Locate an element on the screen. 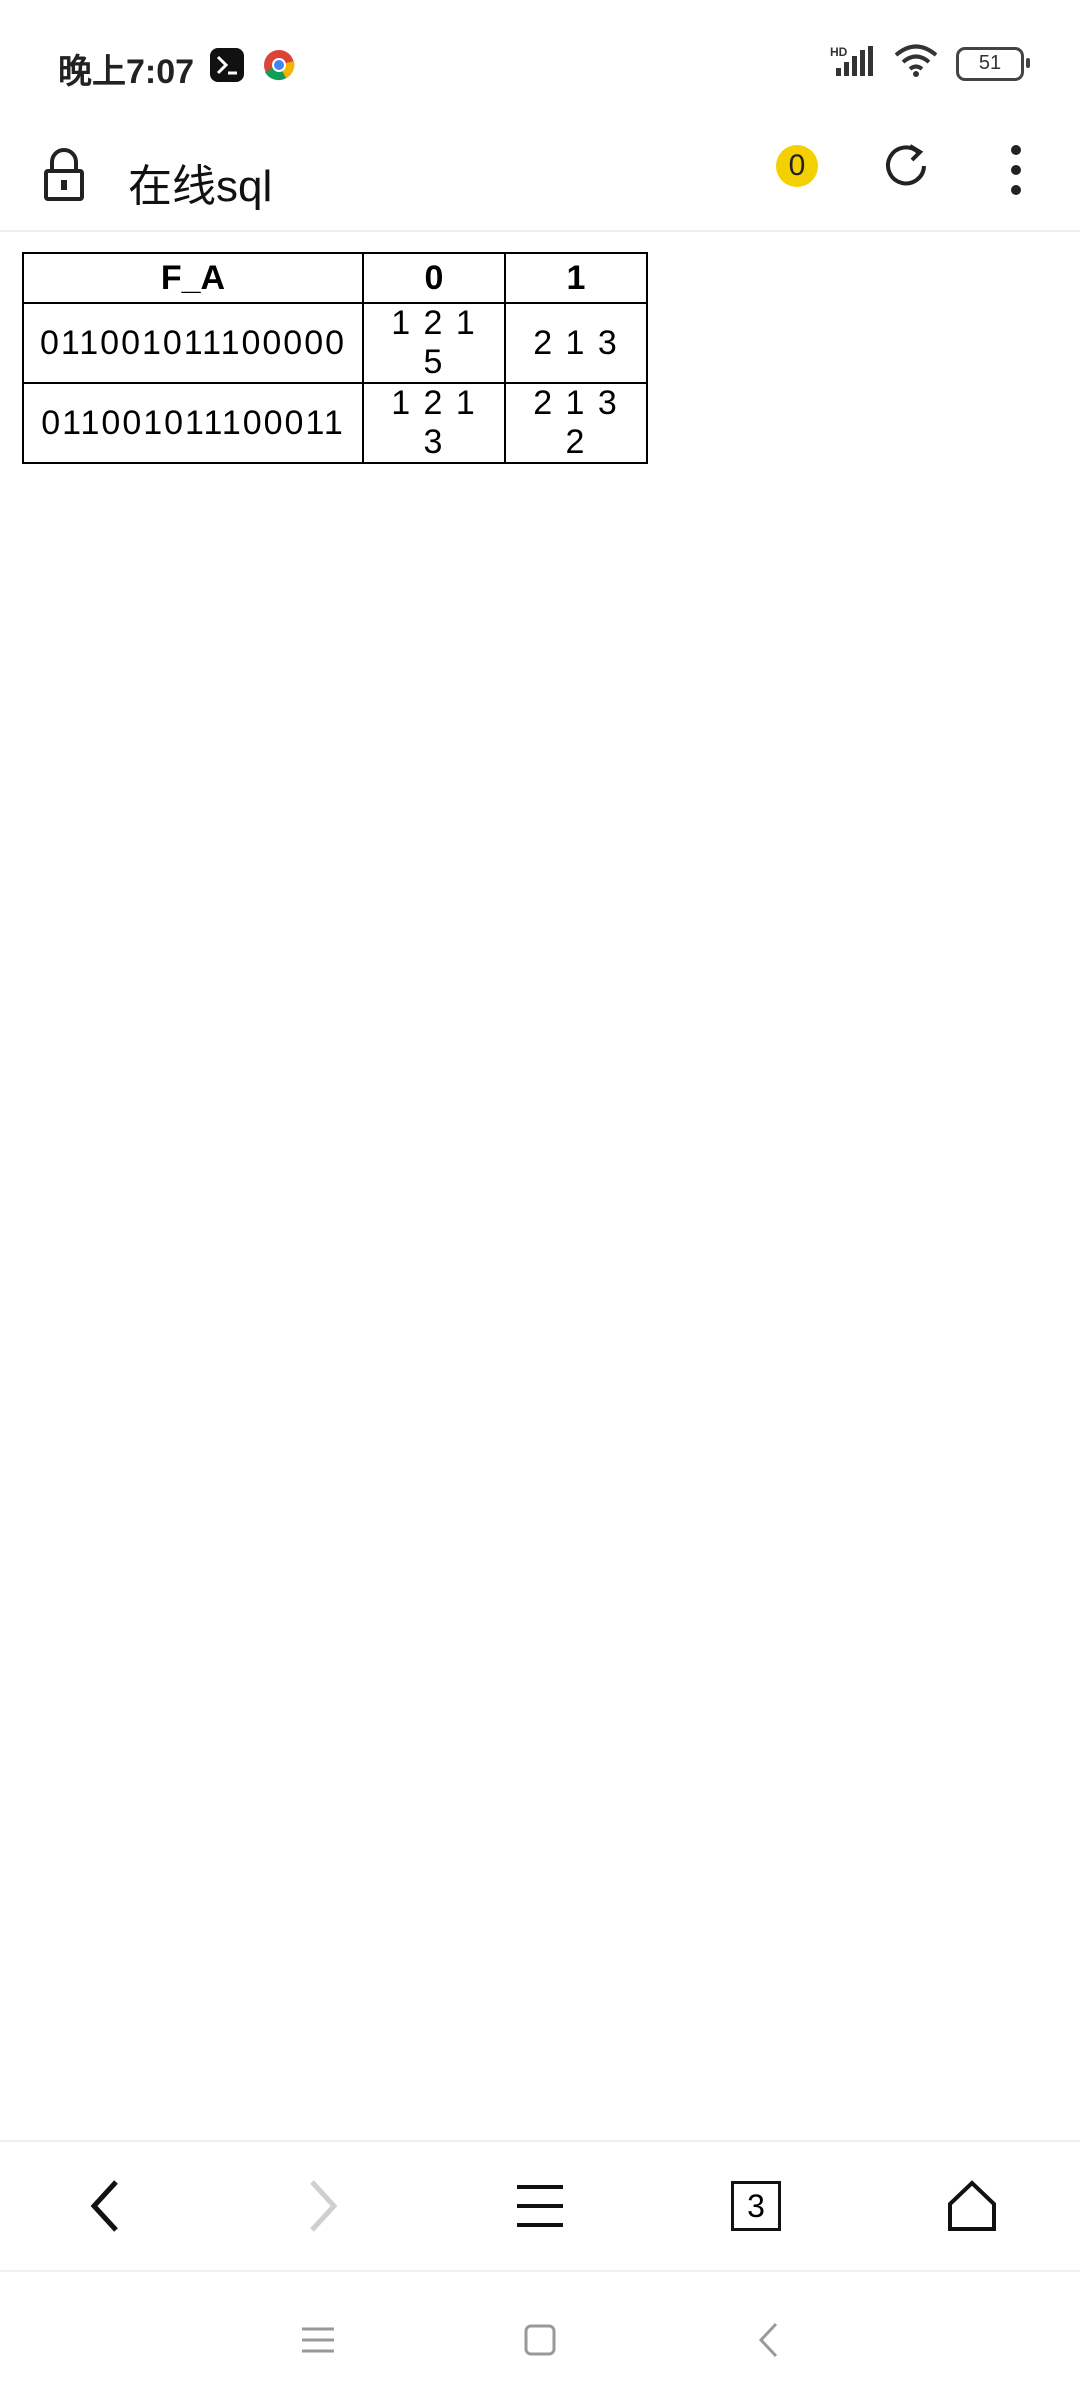 The width and height of the screenshot is (1080, 2402). square-icon is located at coordinates (540, 2340).